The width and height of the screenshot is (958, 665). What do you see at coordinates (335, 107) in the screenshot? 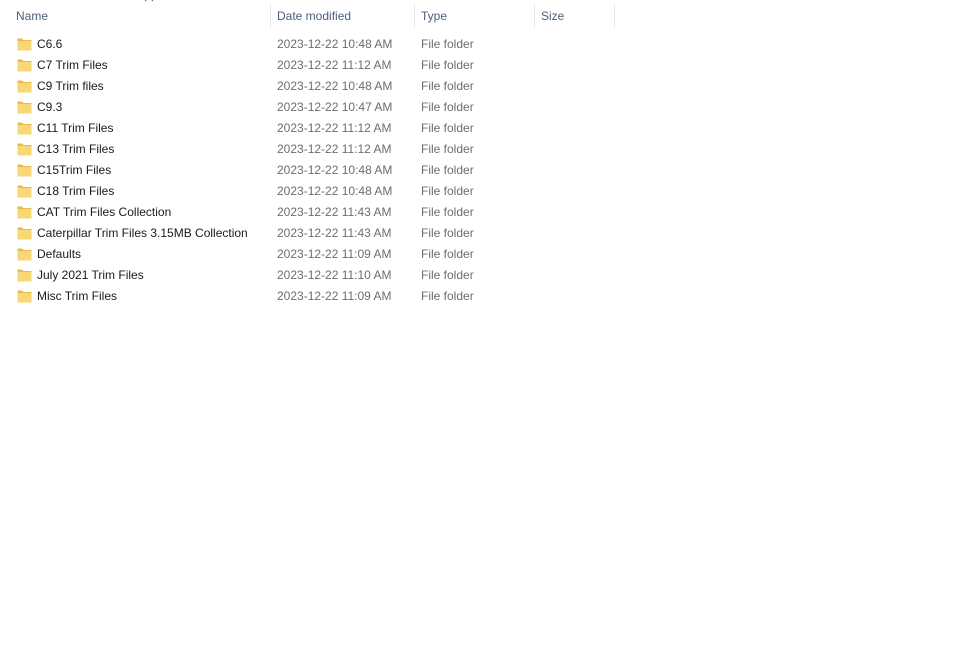
I see `date-modified-cell: 2023-12-22 10:47 AM` at bounding box center [335, 107].